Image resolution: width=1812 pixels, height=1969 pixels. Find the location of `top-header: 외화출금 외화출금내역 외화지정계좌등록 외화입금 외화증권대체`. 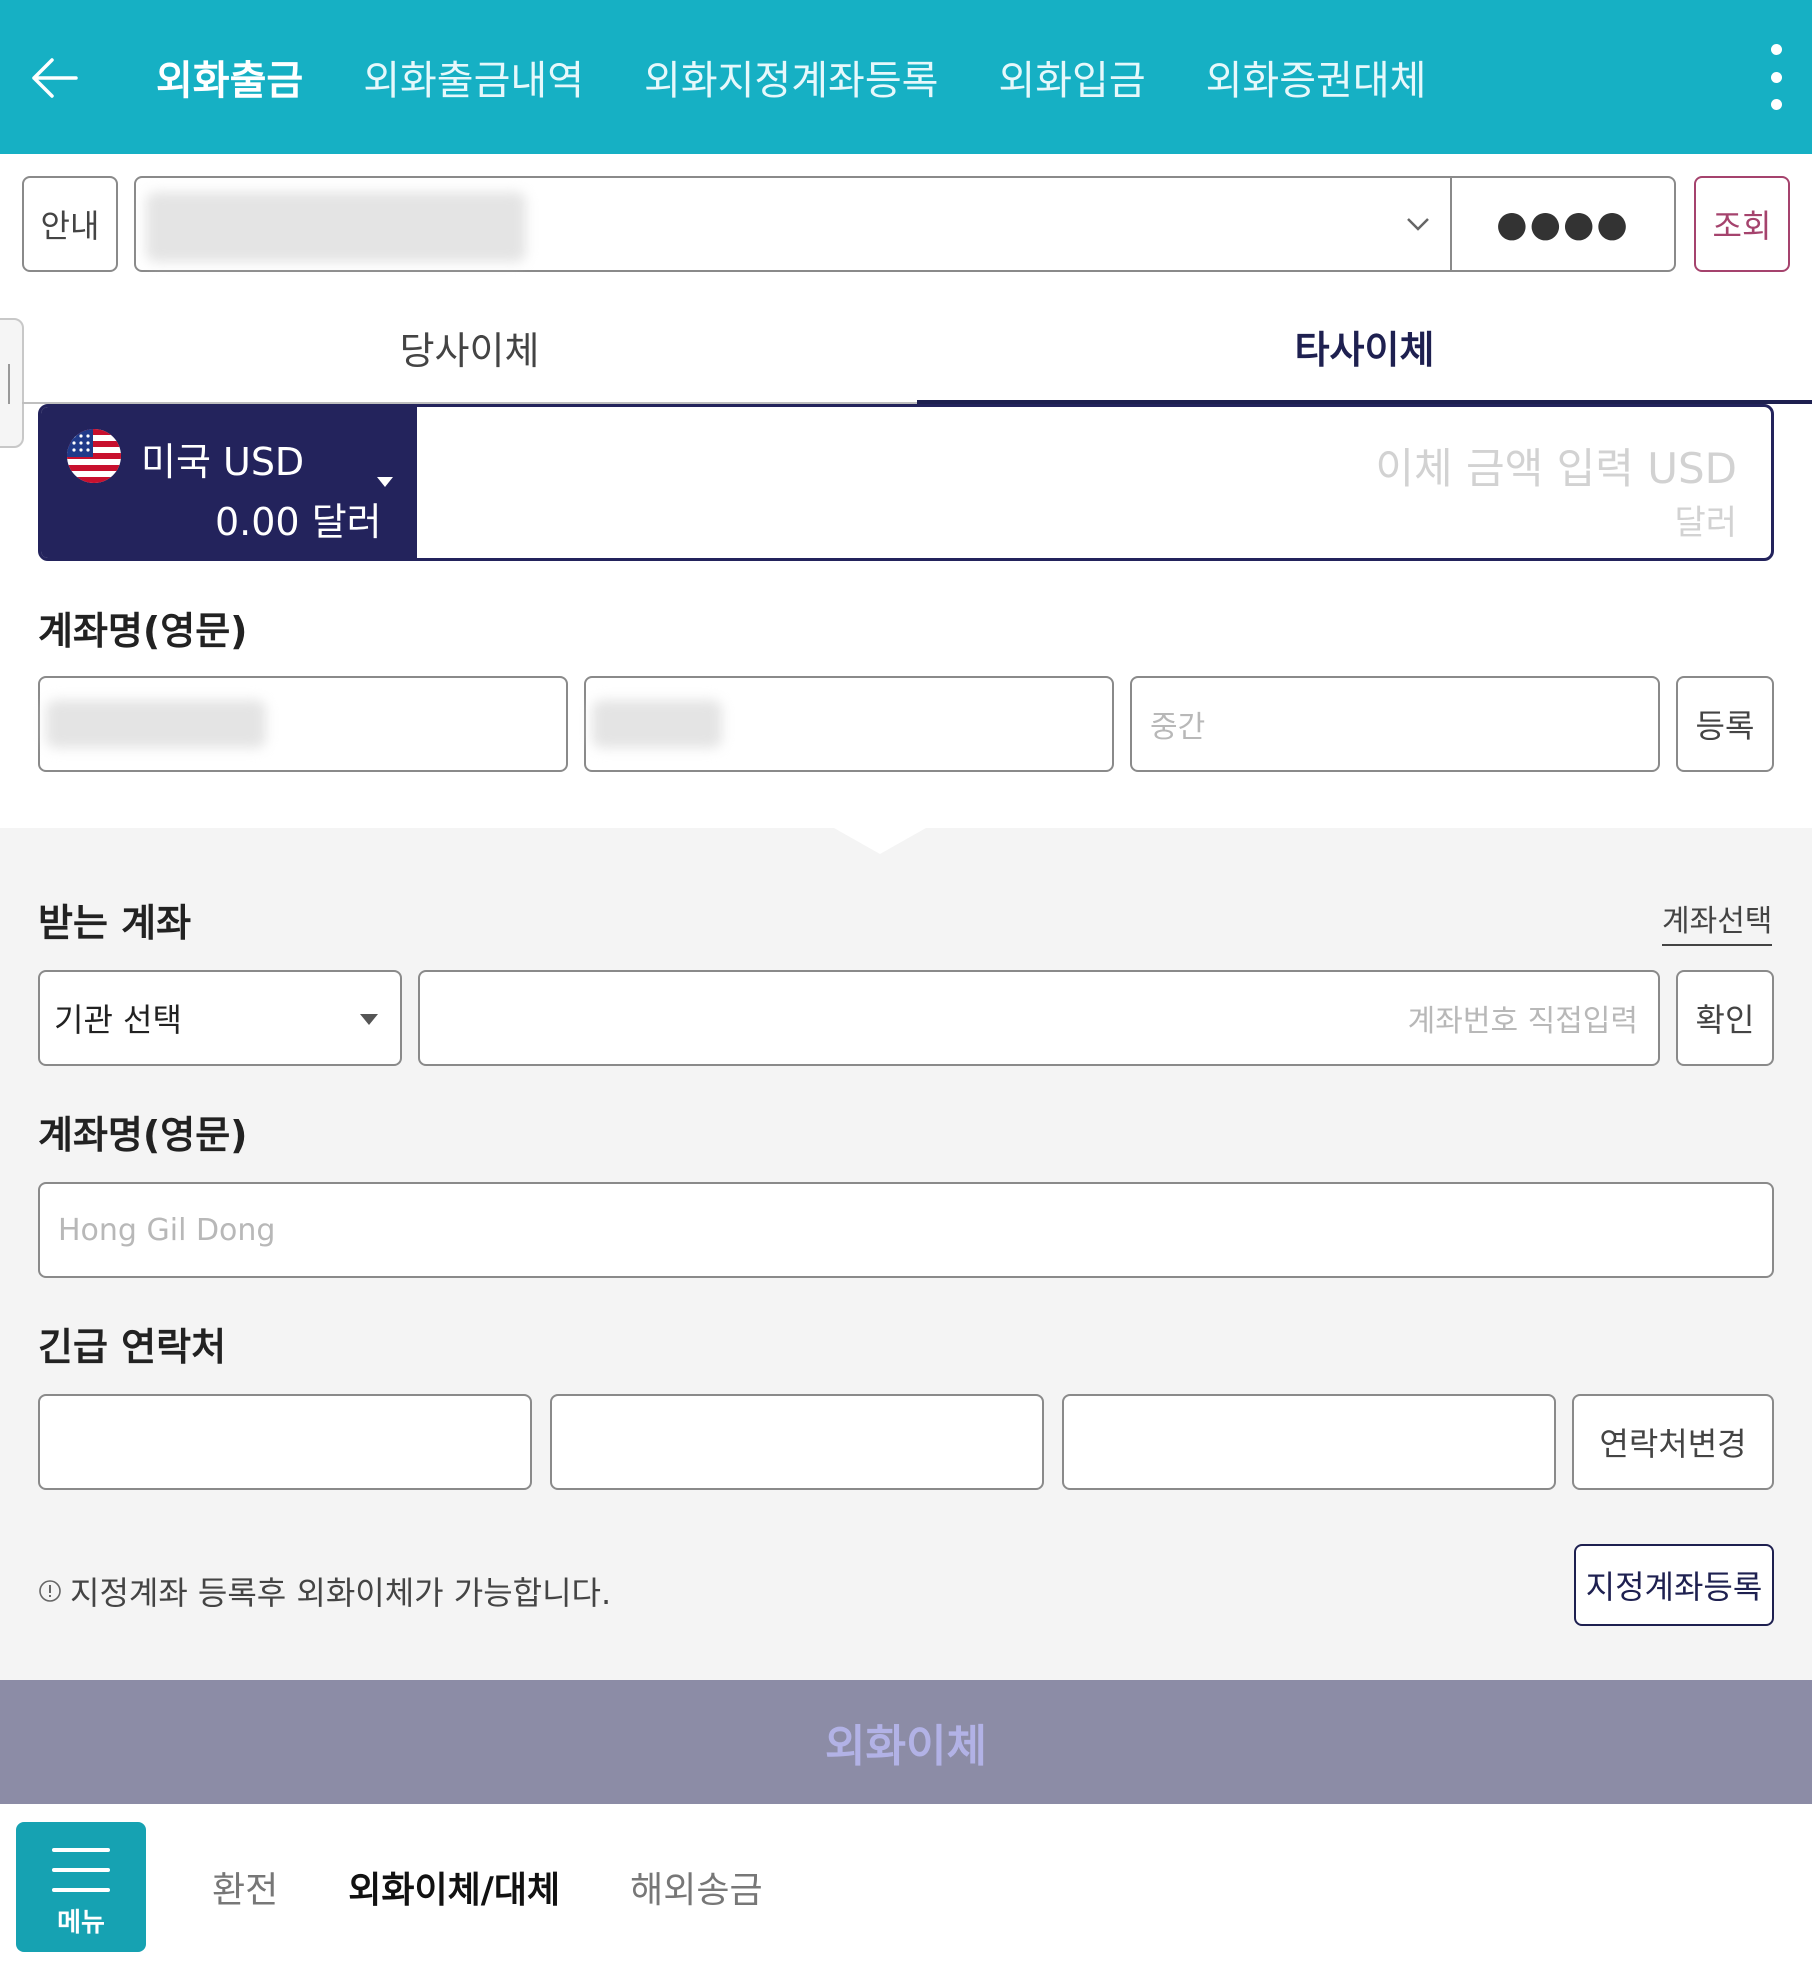

top-header: 외화출금 외화출금내역 외화지정계좌등록 외화입금 외화증권대체 is located at coordinates (906, 77).